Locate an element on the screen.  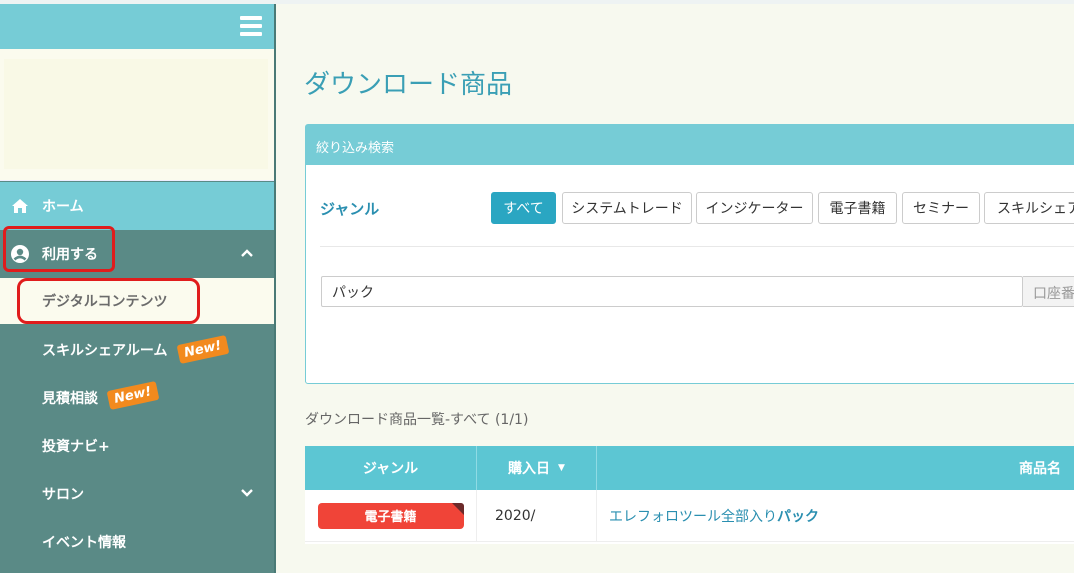
home-icon is located at coordinates (20, 206).